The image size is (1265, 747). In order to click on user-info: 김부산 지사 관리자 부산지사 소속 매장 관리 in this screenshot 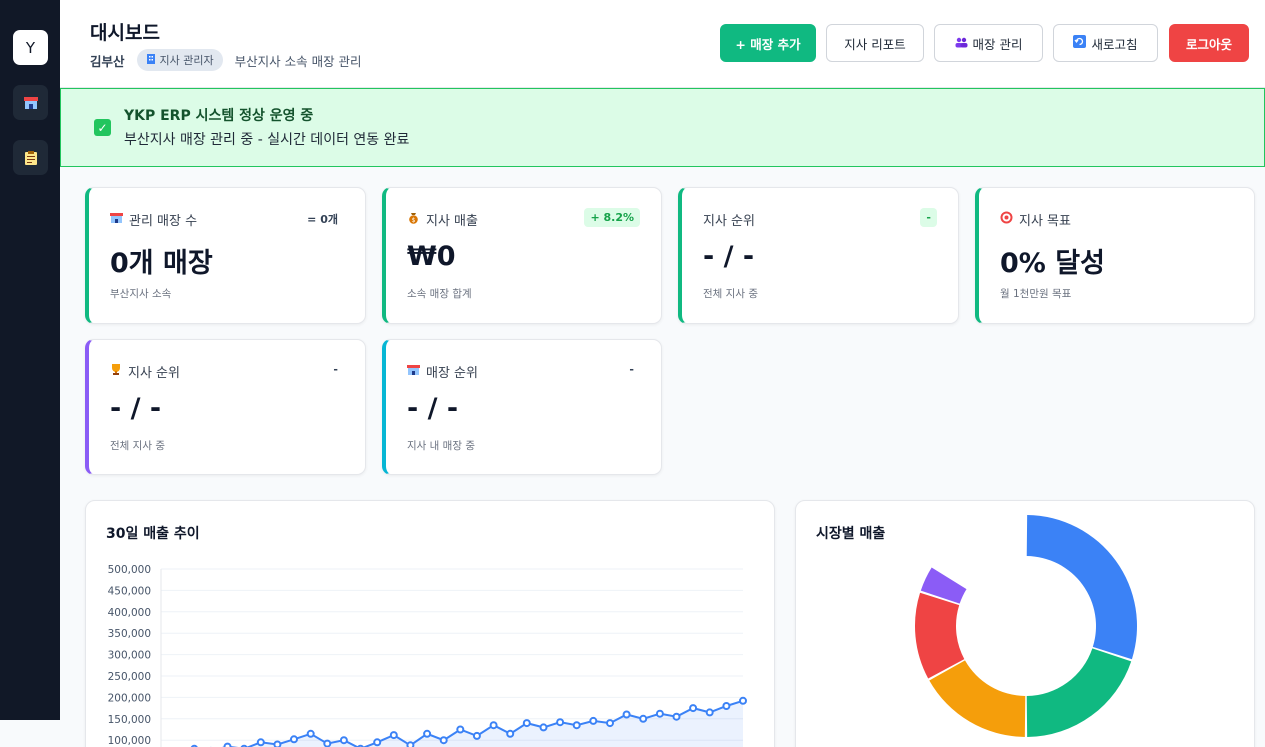, I will do `click(226, 60)`.